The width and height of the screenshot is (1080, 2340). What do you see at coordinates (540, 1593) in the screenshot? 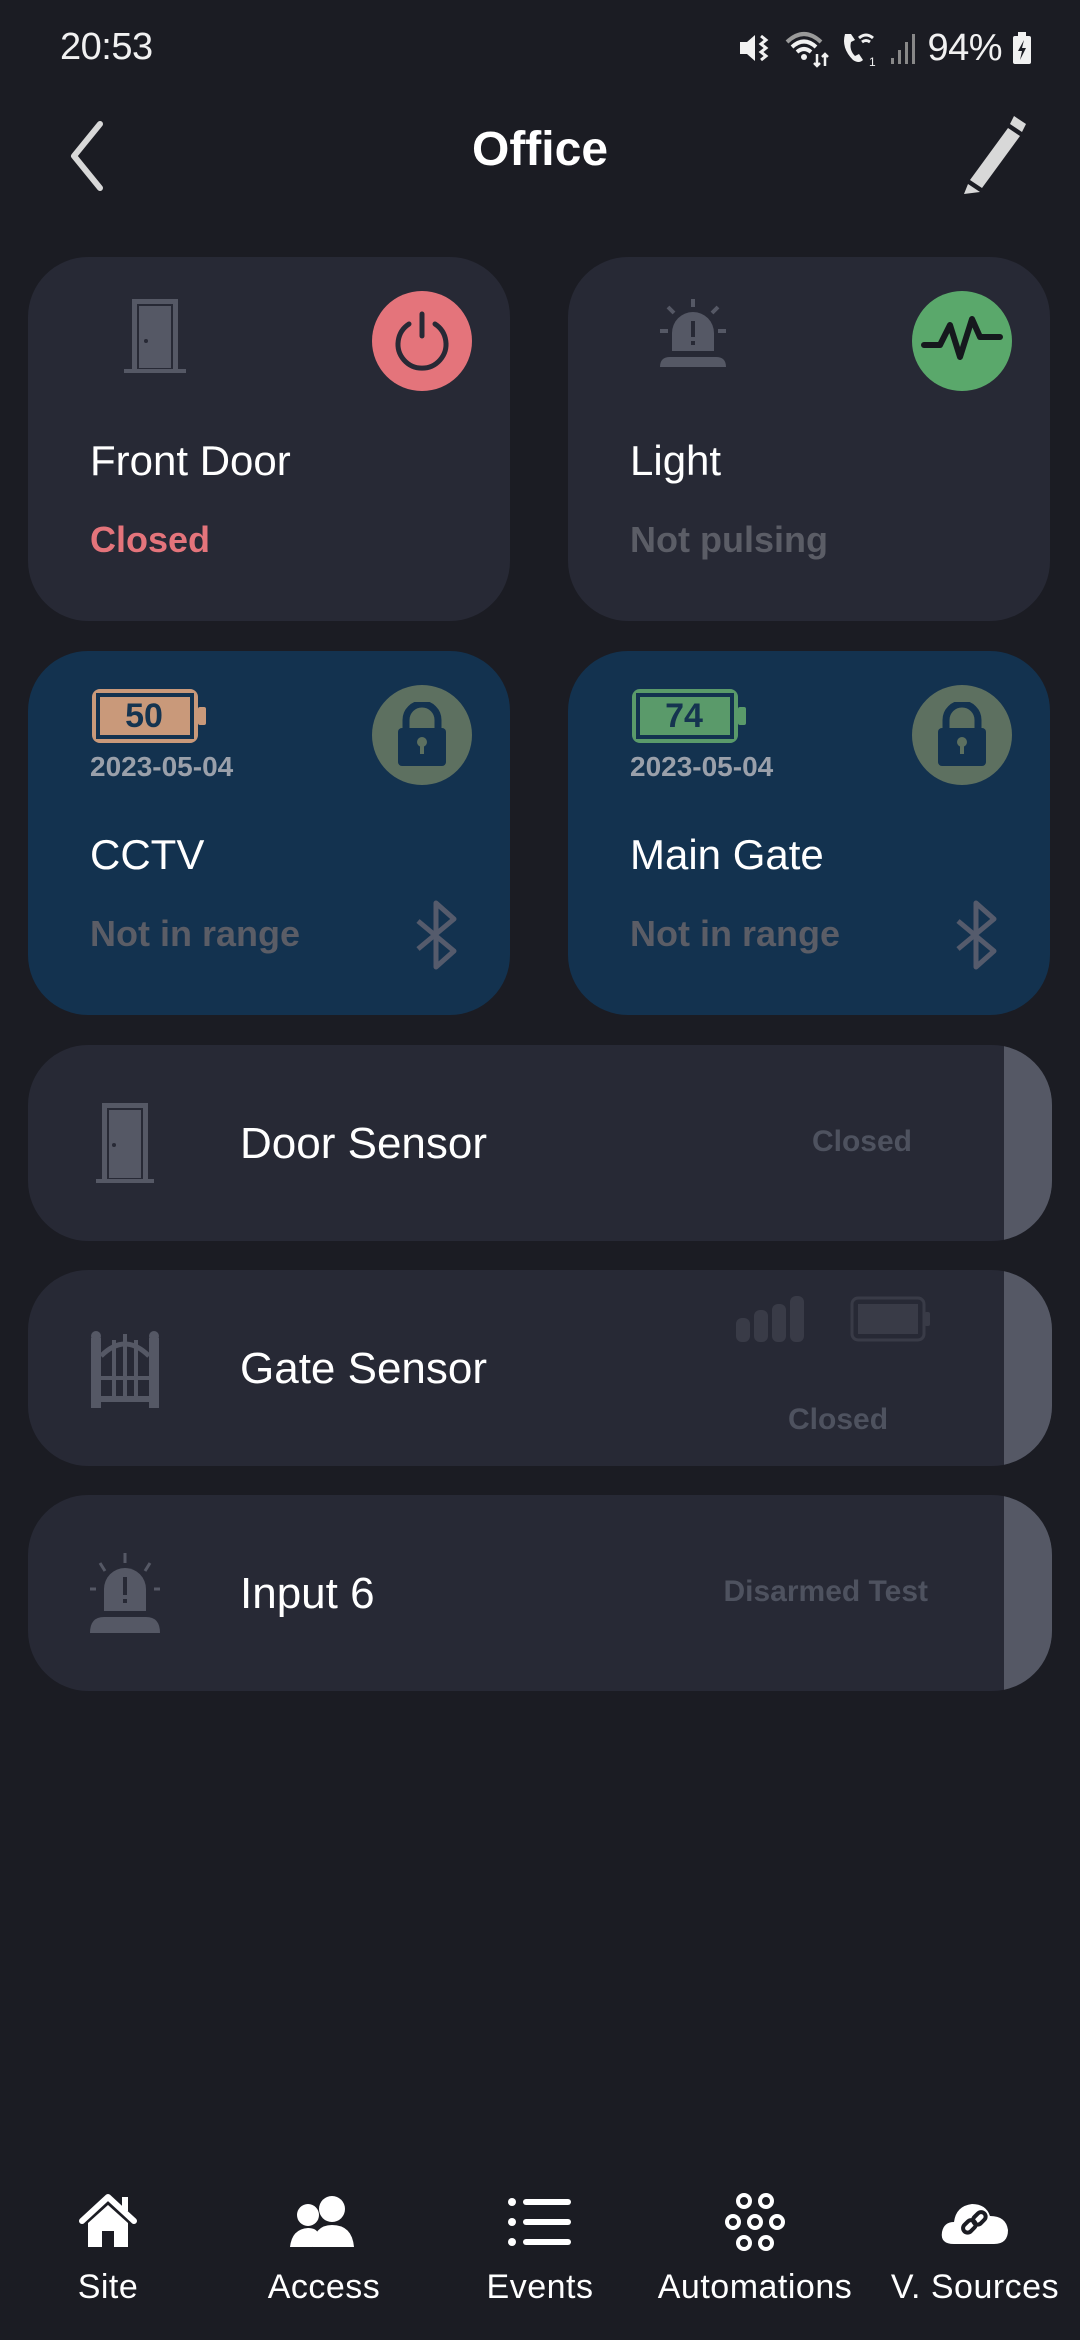
I see `list-item-input-6: Input 6 Disarmed Test` at bounding box center [540, 1593].